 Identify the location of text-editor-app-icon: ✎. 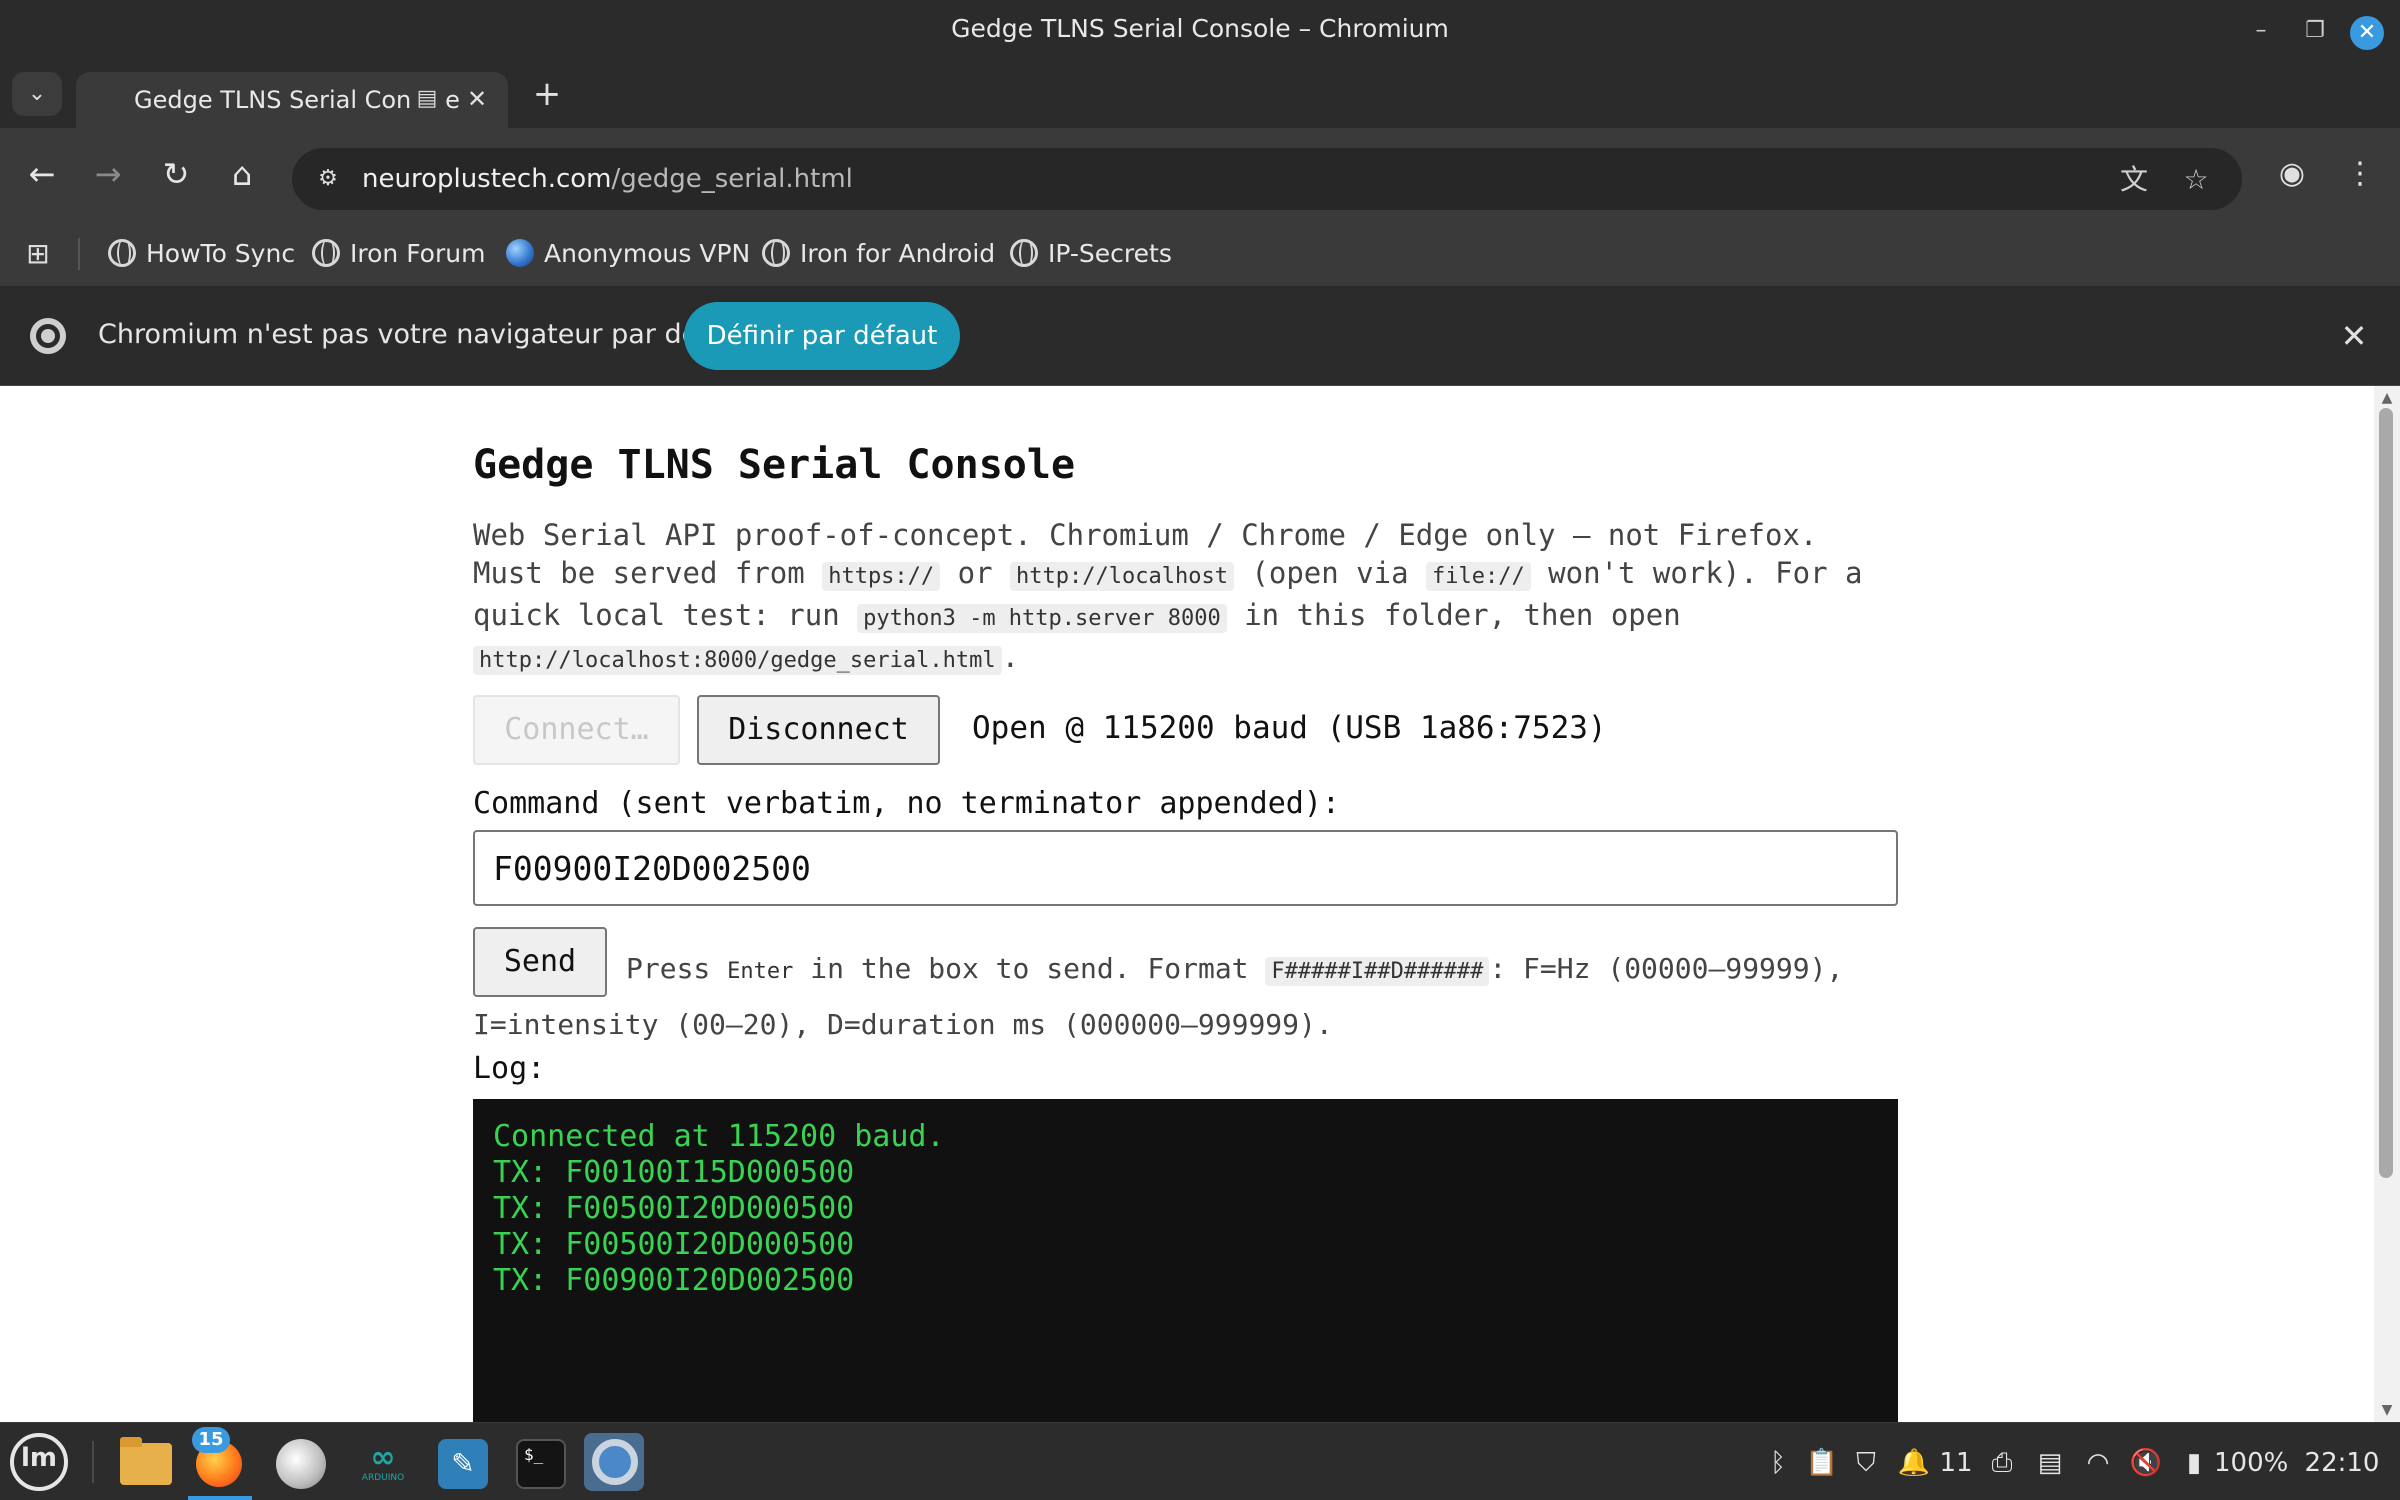
(462, 1462).